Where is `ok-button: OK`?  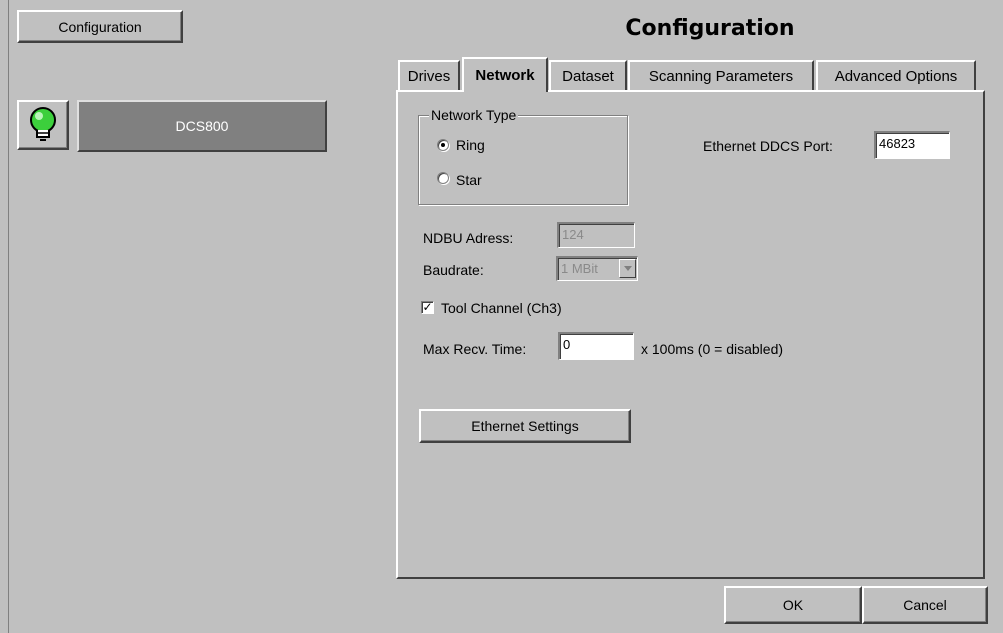 ok-button: OK is located at coordinates (793, 605).